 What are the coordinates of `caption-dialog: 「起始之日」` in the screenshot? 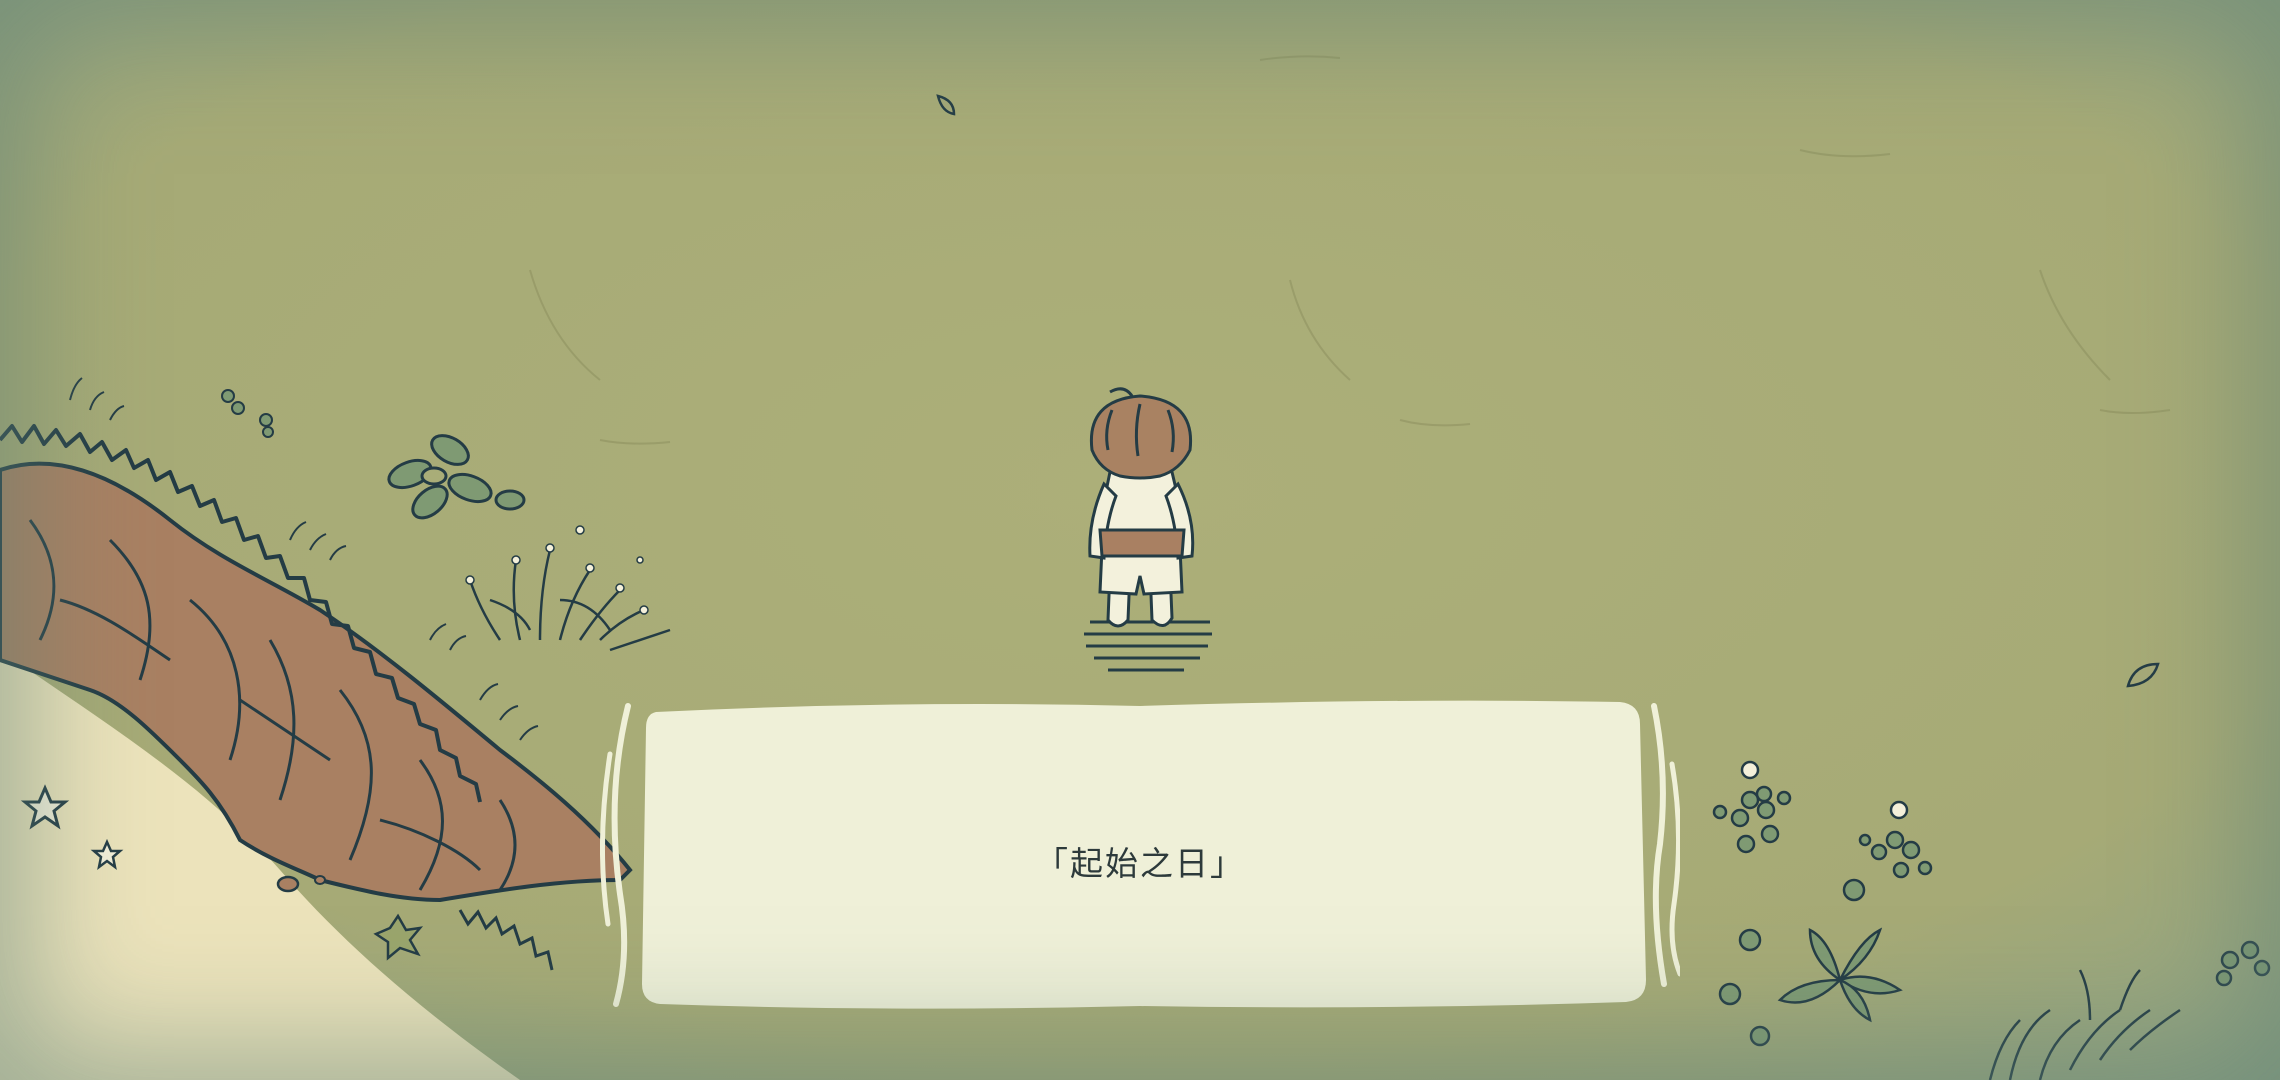 It's located at (1140, 857).